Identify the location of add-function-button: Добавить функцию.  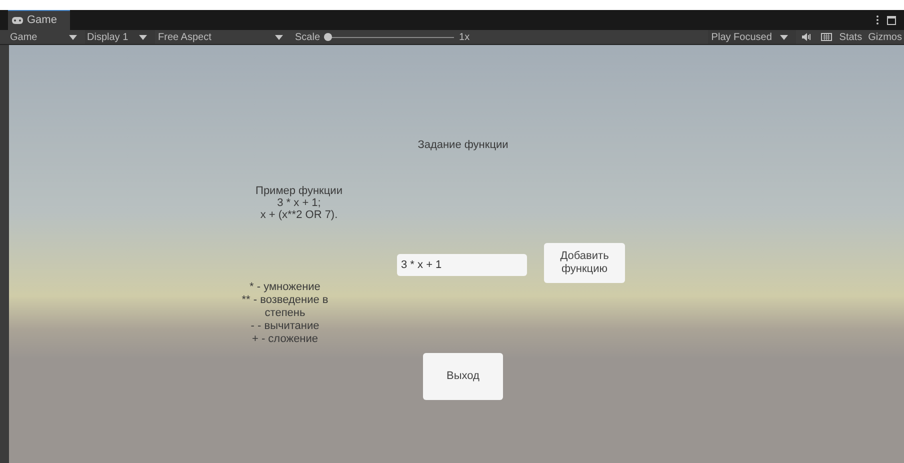
(584, 263).